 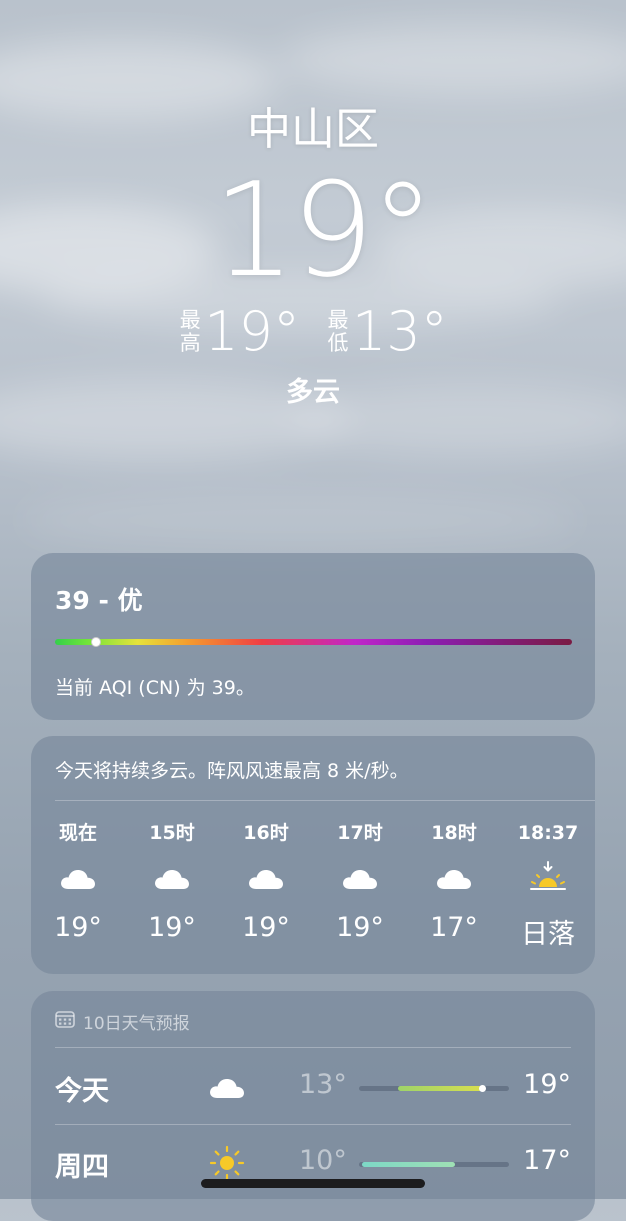 I want to click on hour-time: 现在, so click(x=77, y=833).